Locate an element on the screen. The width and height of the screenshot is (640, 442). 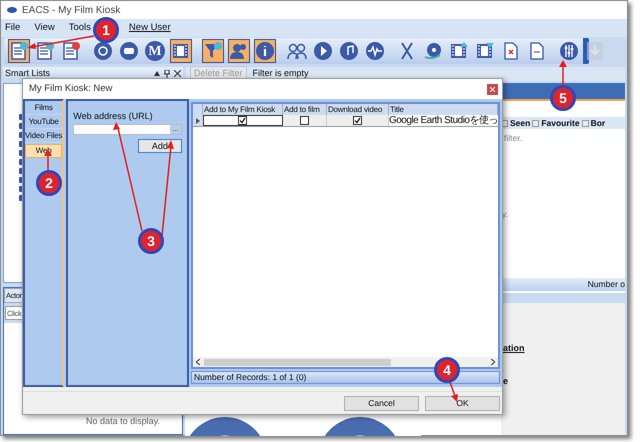
grid-row: Google Earth Studioを使っ is located at coordinates (345, 121).